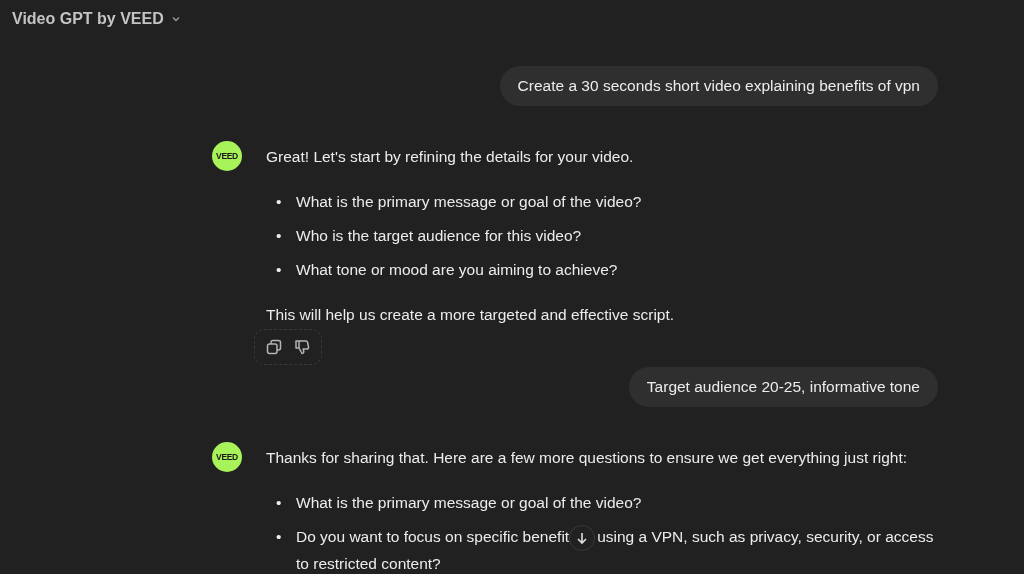  What do you see at coordinates (783, 387) in the screenshot?
I see `user-message: Target audience 20-25, informative tone` at bounding box center [783, 387].